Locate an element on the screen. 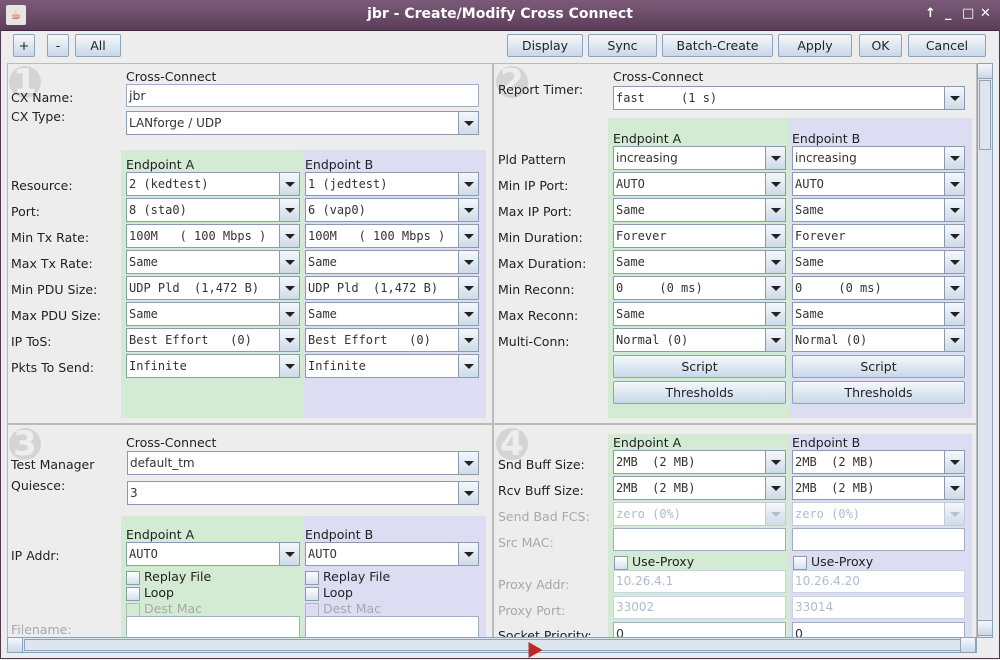  ip-addr-b-select: AUTO is located at coordinates (392, 554).